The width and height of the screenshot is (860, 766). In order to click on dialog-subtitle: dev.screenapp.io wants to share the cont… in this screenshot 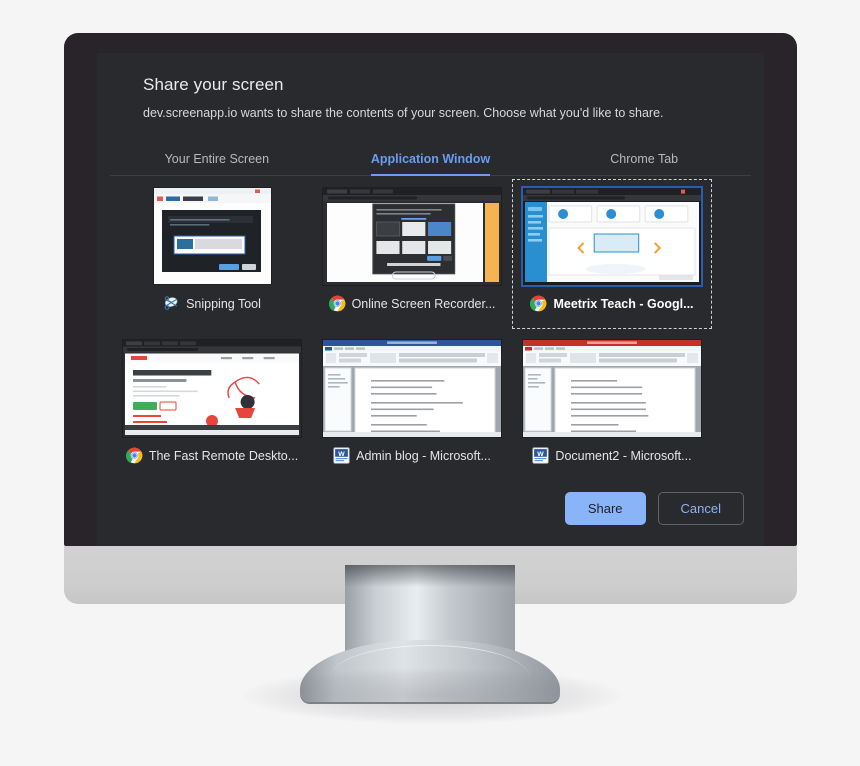, I will do `click(403, 113)`.